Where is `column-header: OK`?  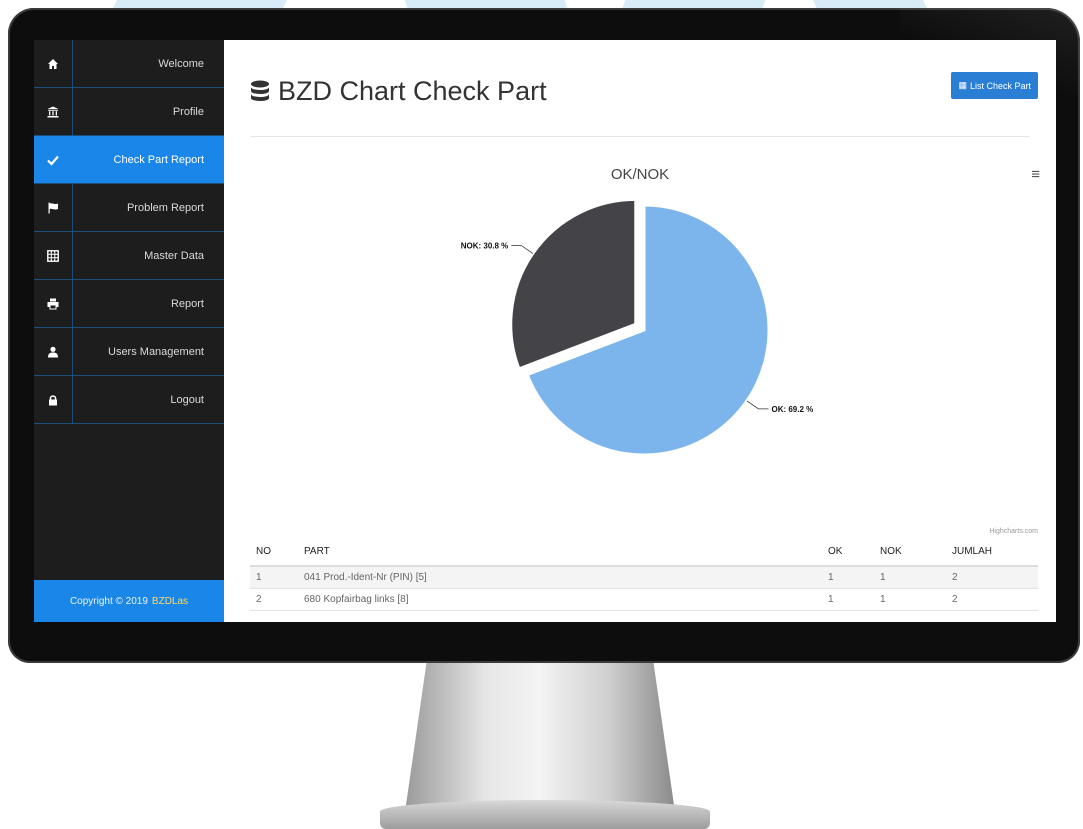
column-header: OK is located at coordinates (848, 553).